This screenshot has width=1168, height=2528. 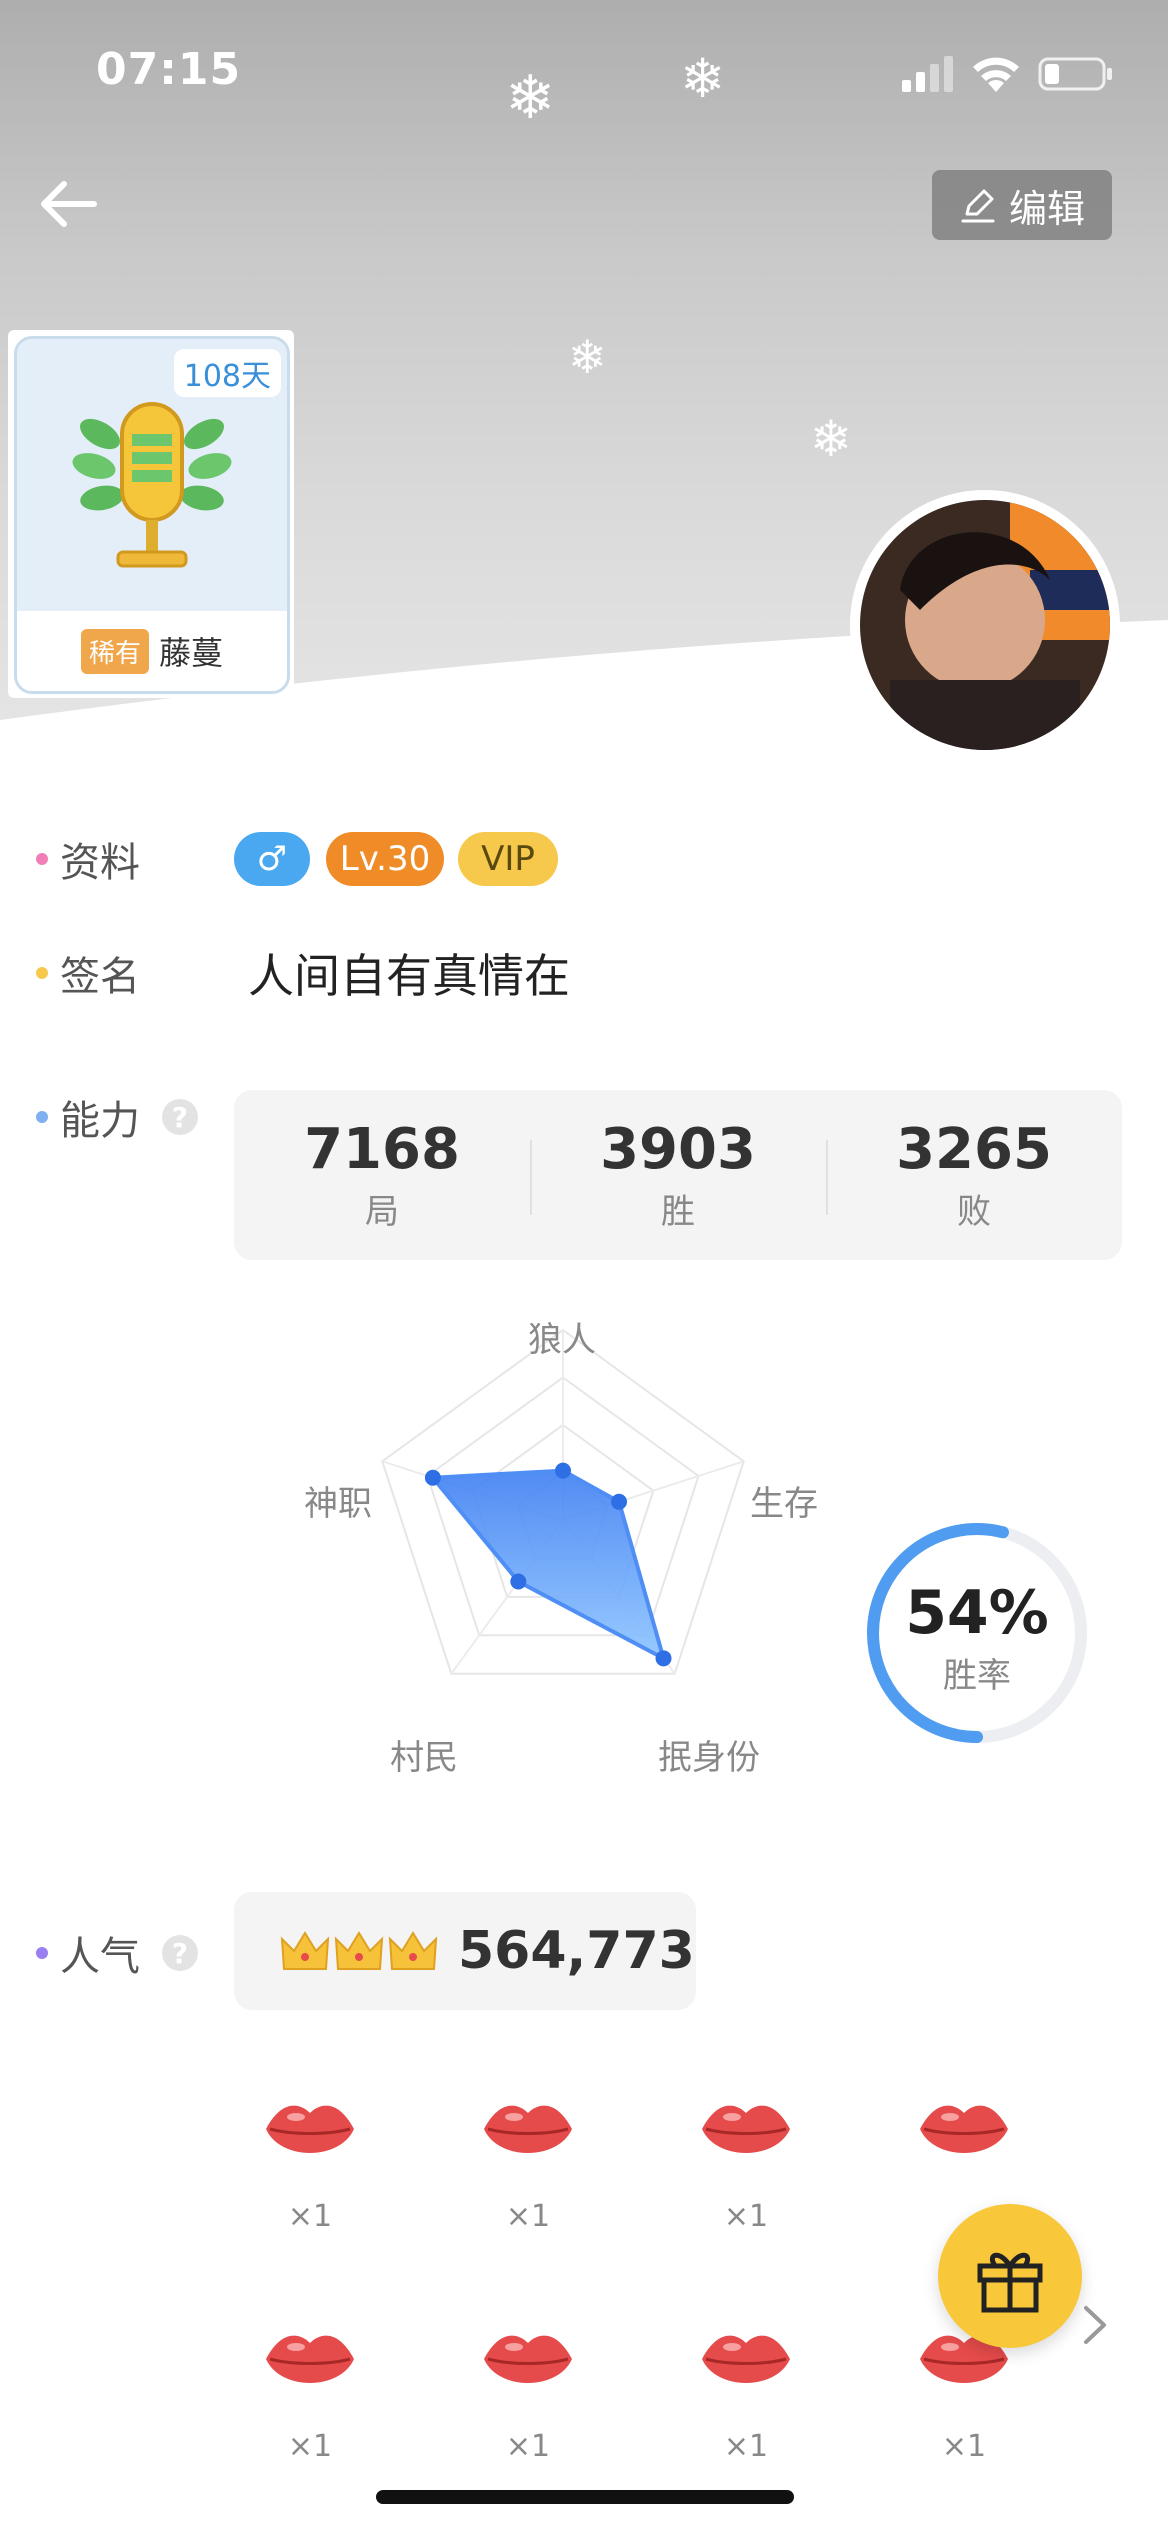 I want to click on wifi-icon, so click(x=996, y=74).